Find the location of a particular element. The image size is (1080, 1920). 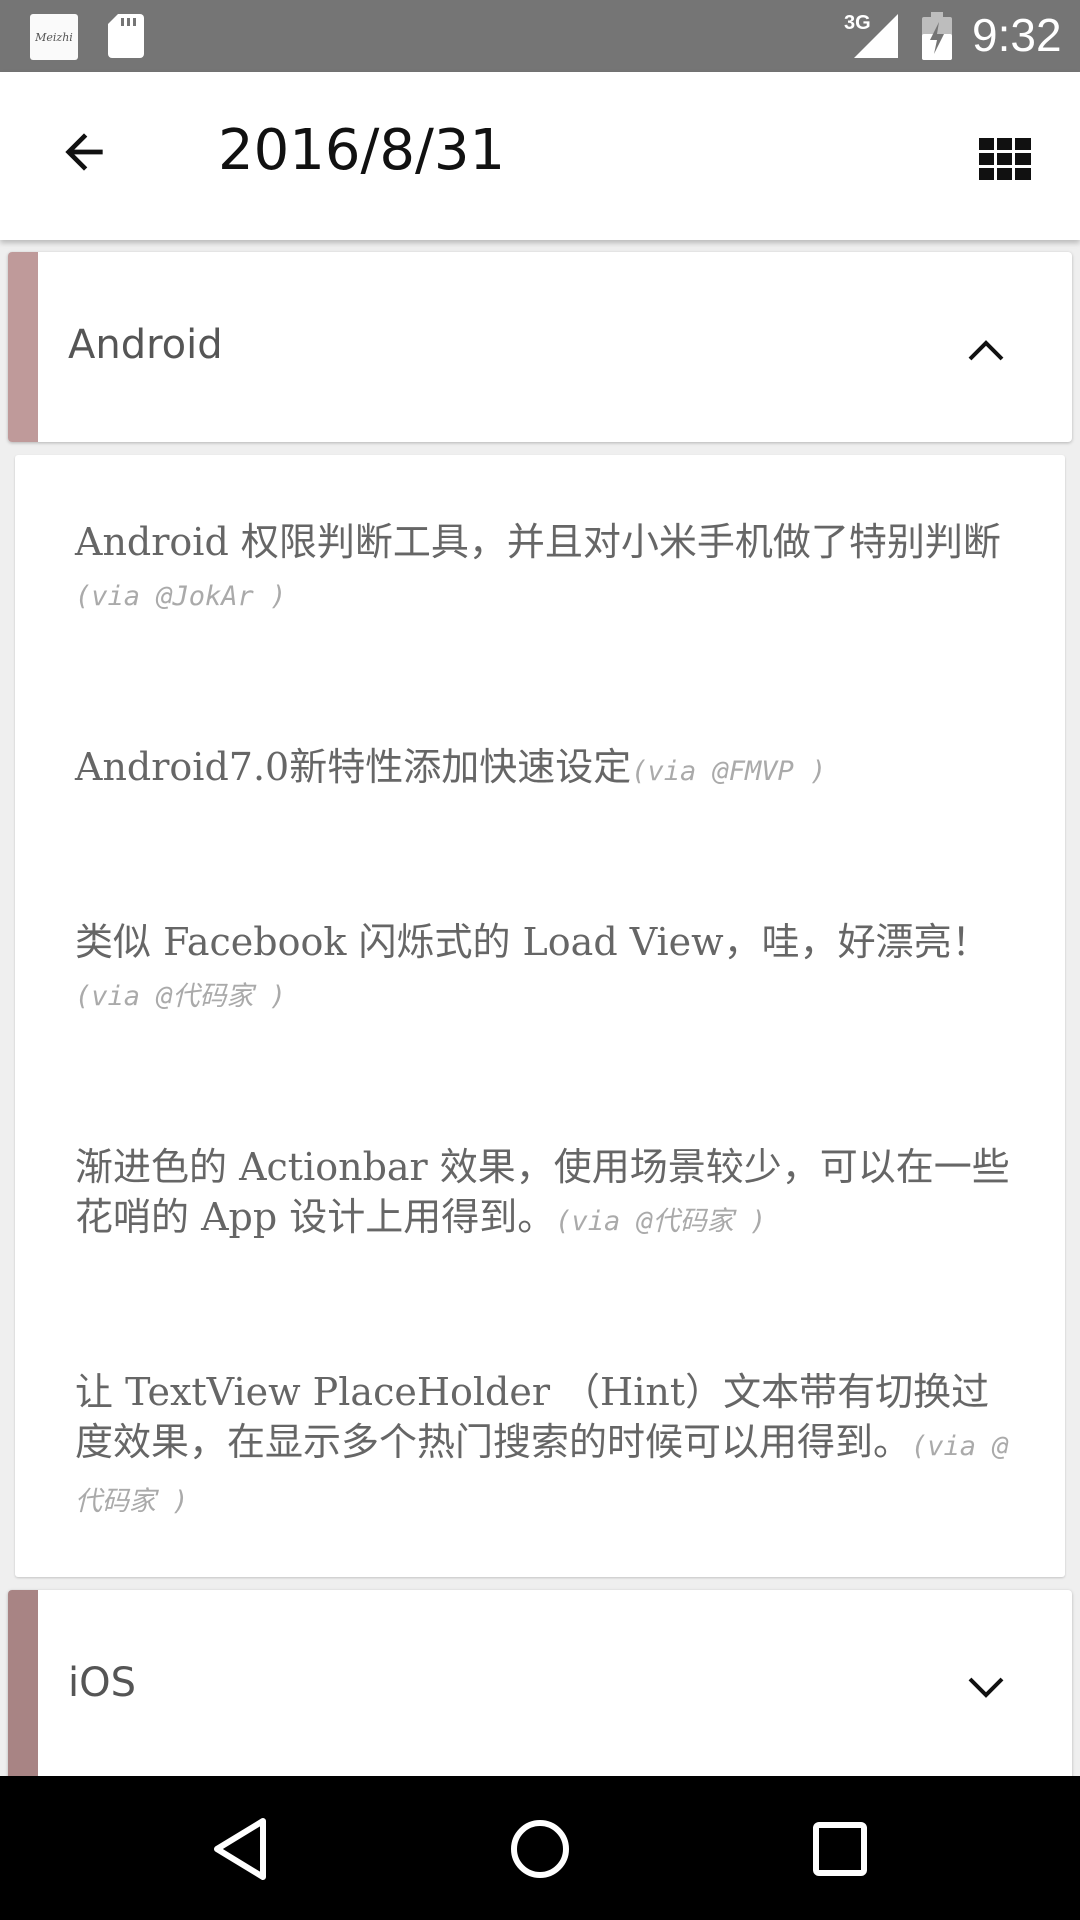

chevron-up-icon is located at coordinates (986, 350).